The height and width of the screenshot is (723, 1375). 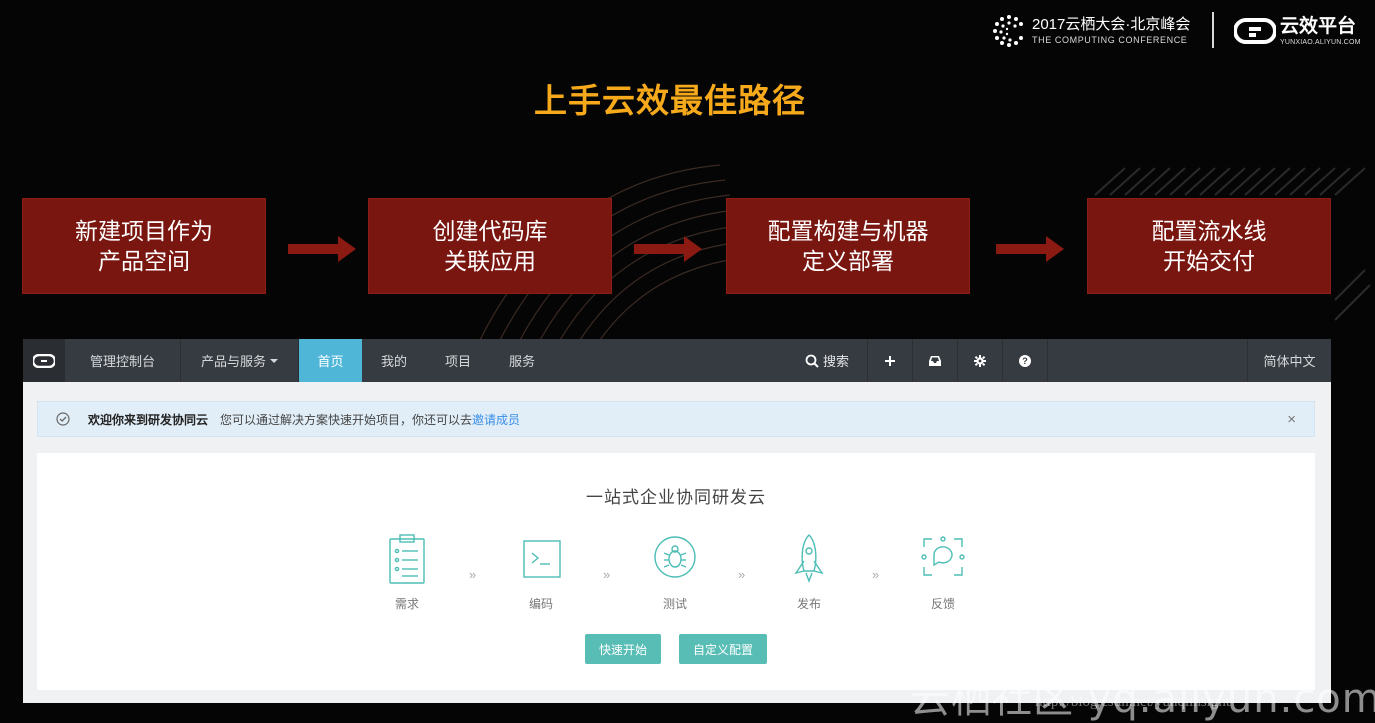 What do you see at coordinates (1008, 31) in the screenshot?
I see `conference-logo-icon` at bounding box center [1008, 31].